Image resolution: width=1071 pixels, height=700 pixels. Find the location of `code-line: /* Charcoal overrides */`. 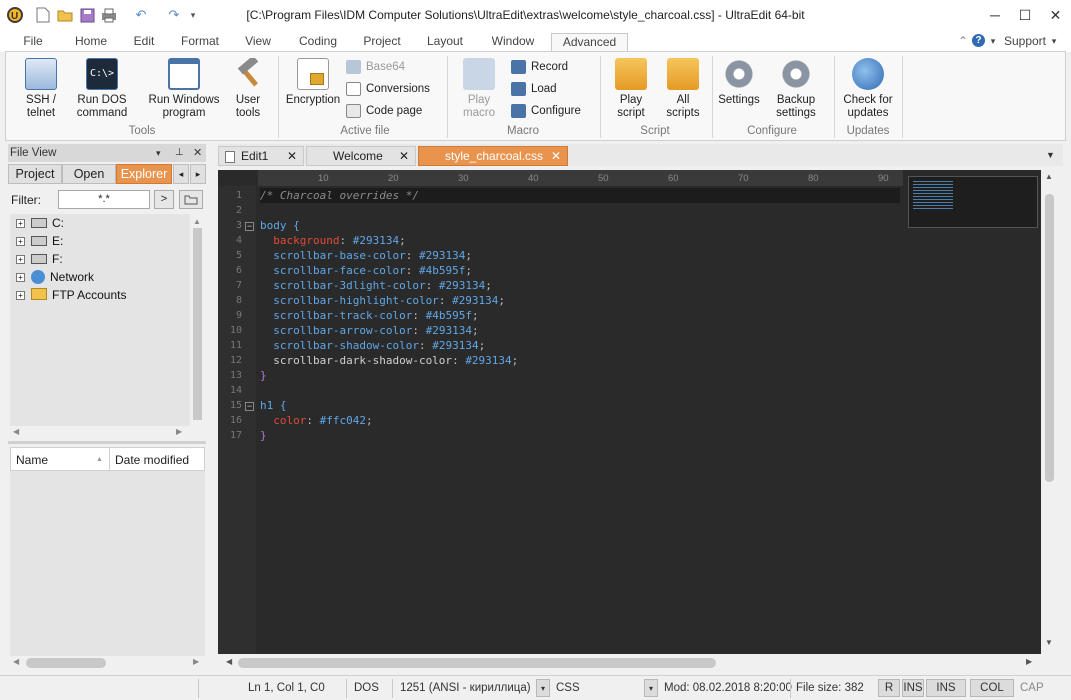

code-line: /* Charcoal overrides */ is located at coordinates (580, 195).